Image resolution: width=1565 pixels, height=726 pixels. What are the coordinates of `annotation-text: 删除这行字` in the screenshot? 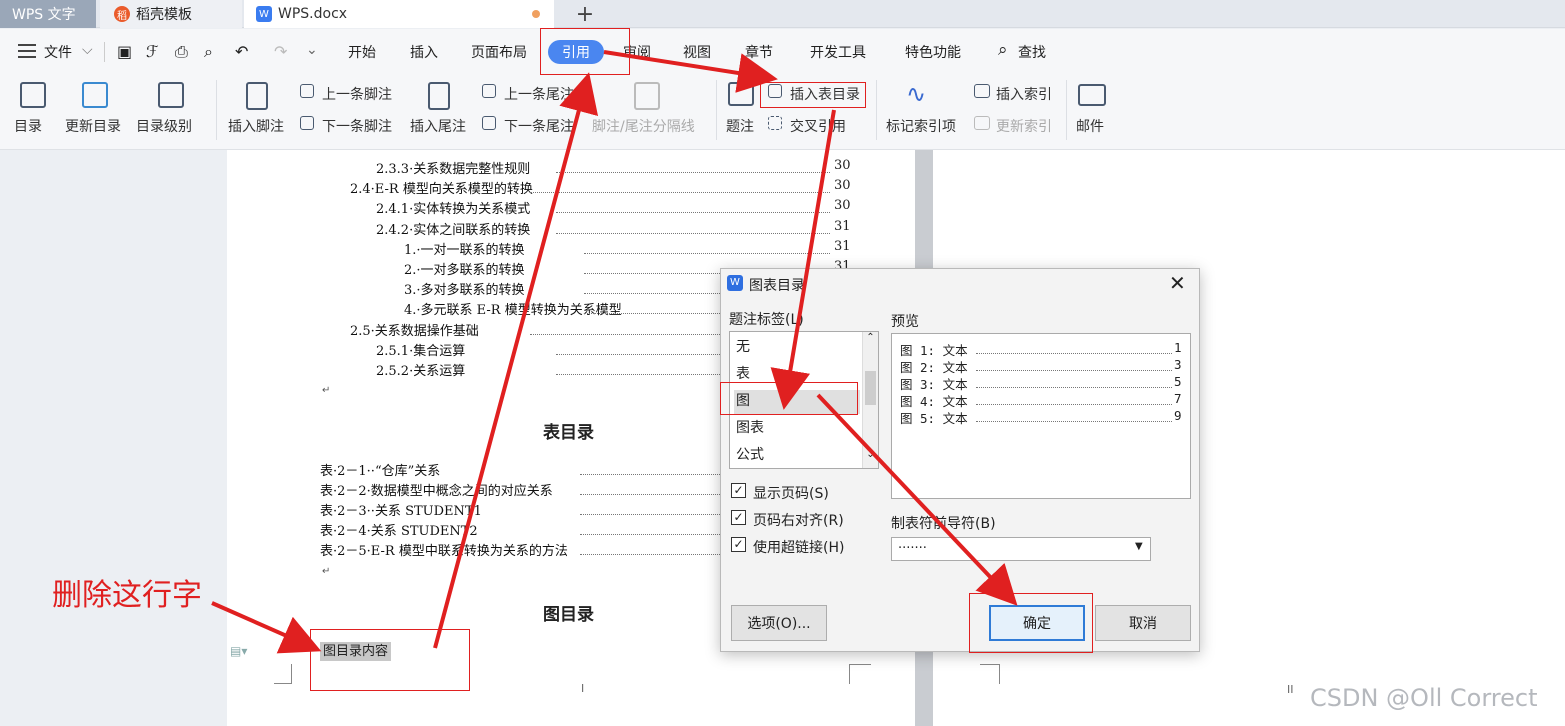 It's located at (127, 595).